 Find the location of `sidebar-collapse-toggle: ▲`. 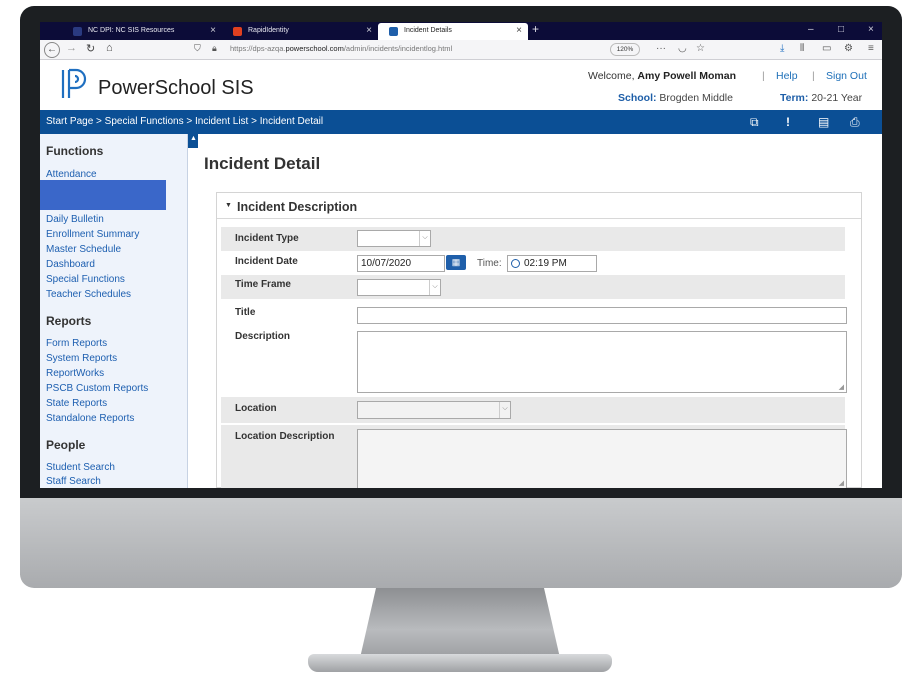

sidebar-collapse-toggle: ▲ is located at coordinates (193, 141).